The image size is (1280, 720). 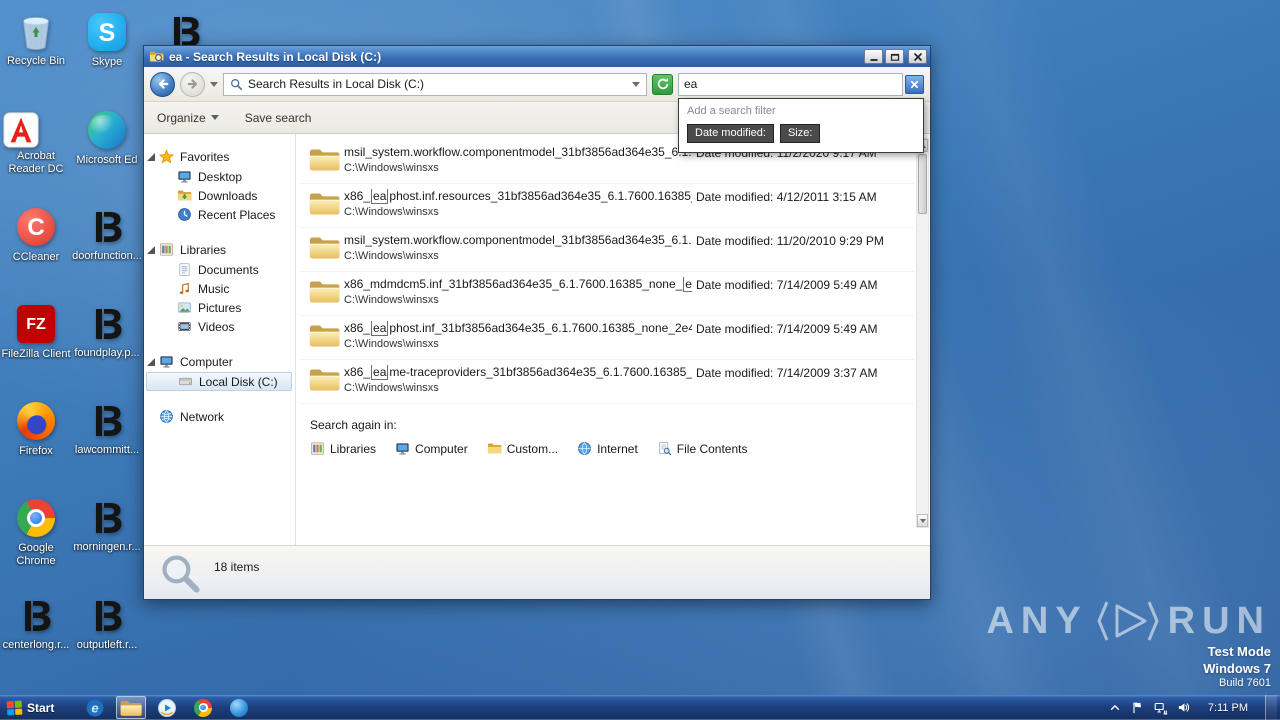 I want to click on titlebar: ea - Search Results in Local Disk (C:), so click(x=537, y=56).